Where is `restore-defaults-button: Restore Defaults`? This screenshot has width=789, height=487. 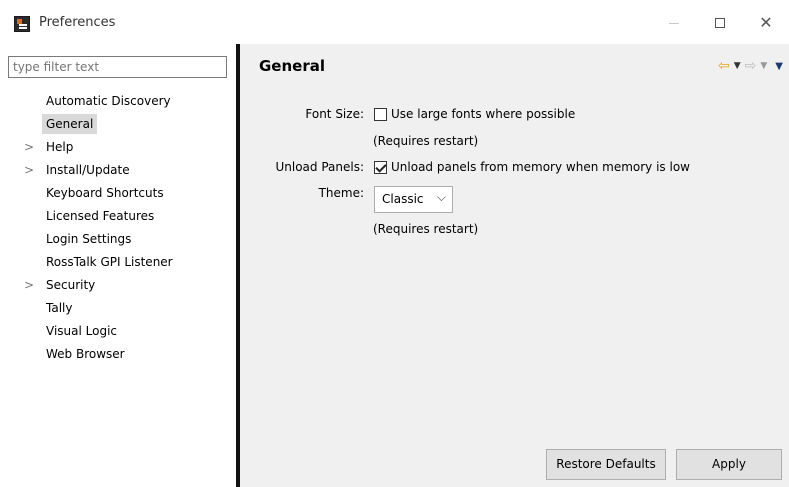
restore-defaults-button: Restore Defaults is located at coordinates (606, 464).